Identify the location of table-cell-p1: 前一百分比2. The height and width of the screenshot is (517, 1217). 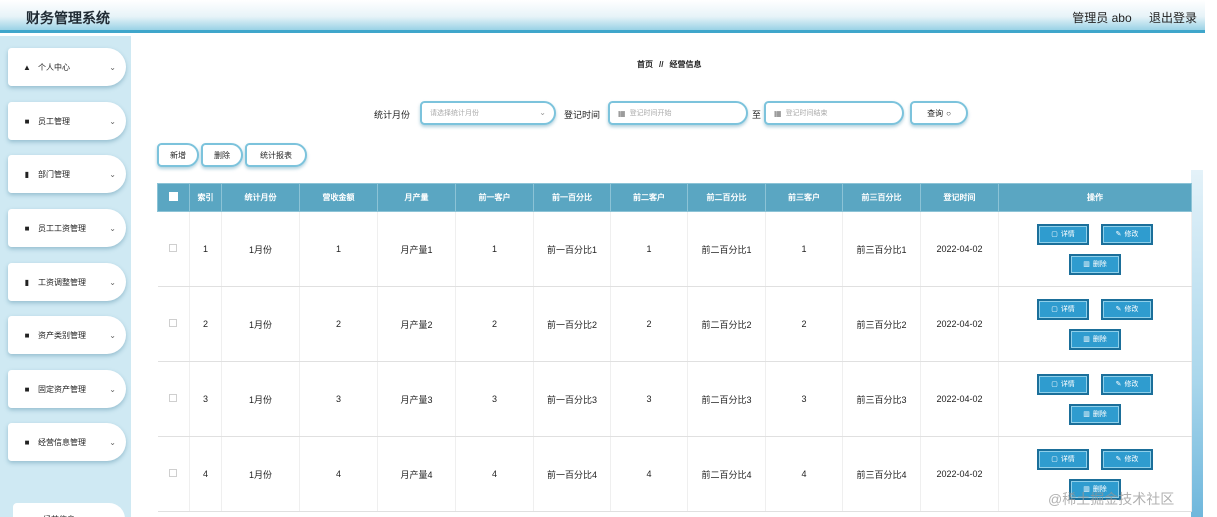
(572, 324).